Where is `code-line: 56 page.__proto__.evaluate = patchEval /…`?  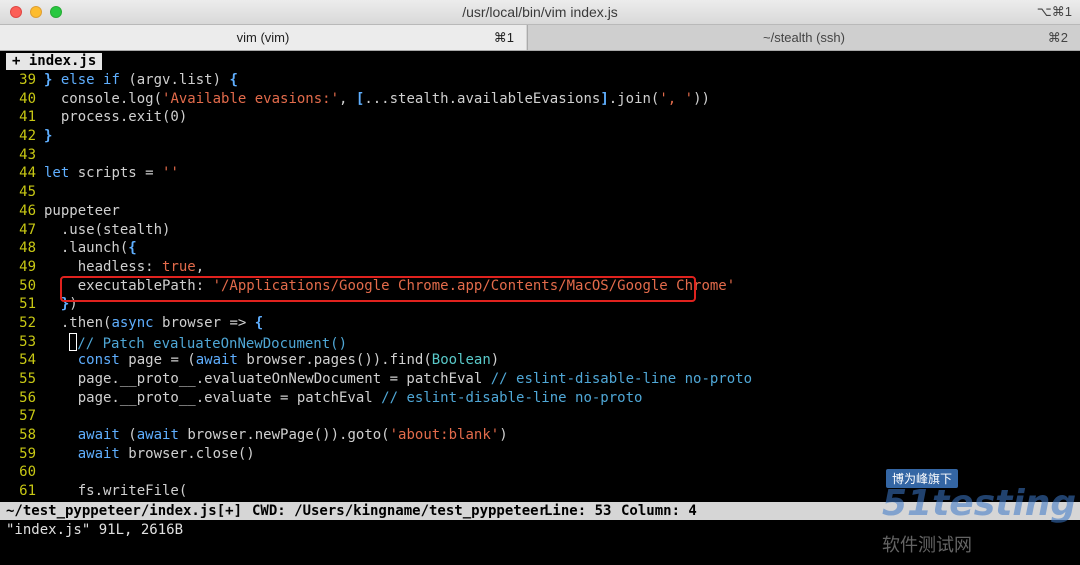 code-line: 56 page.__proto__.evaluate = patchEval /… is located at coordinates (540, 398).